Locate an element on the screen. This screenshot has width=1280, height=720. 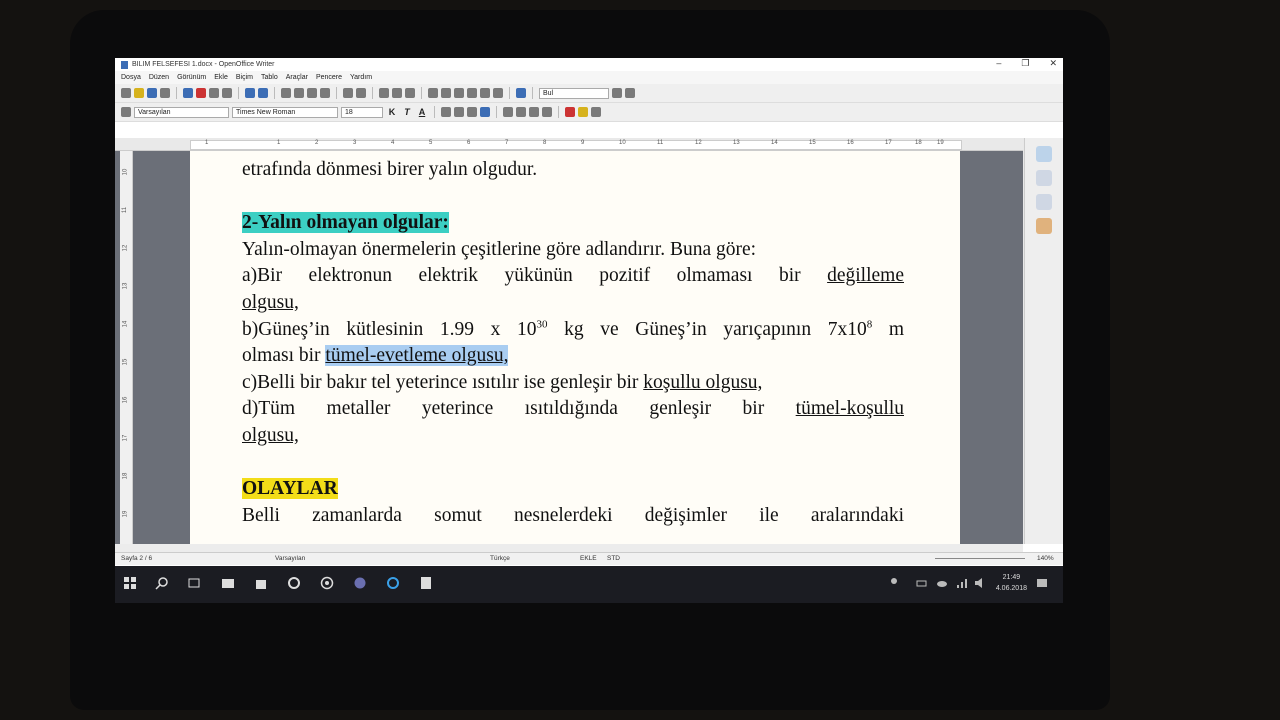
bullets-icon is located at coordinates (521, 112).